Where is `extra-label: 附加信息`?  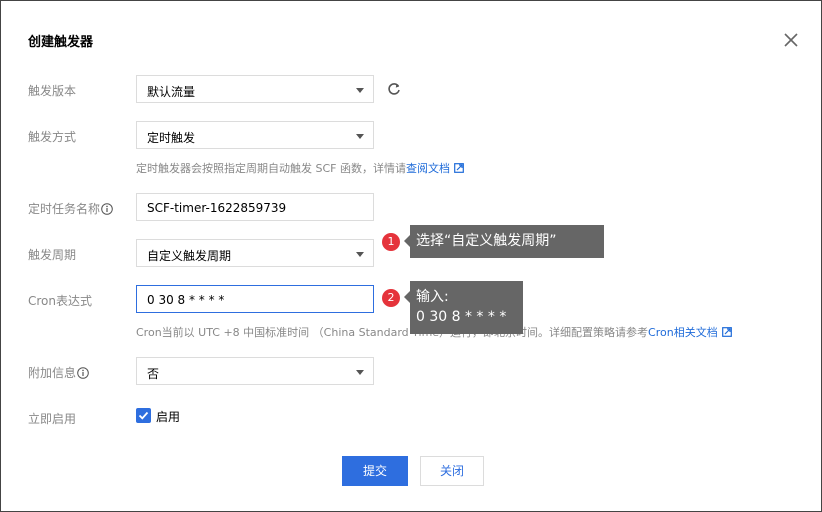 extra-label: 附加信息 is located at coordinates (58, 372).